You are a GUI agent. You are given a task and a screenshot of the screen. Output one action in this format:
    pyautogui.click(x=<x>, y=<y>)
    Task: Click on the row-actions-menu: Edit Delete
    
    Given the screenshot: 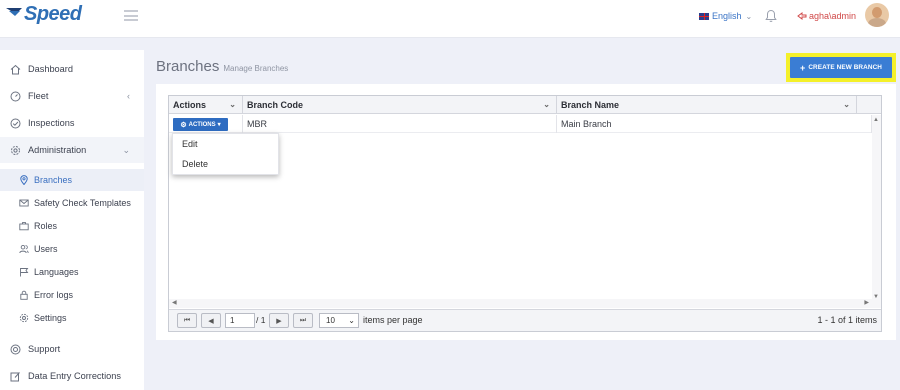 What is the action you would take?
    pyautogui.click(x=225, y=154)
    